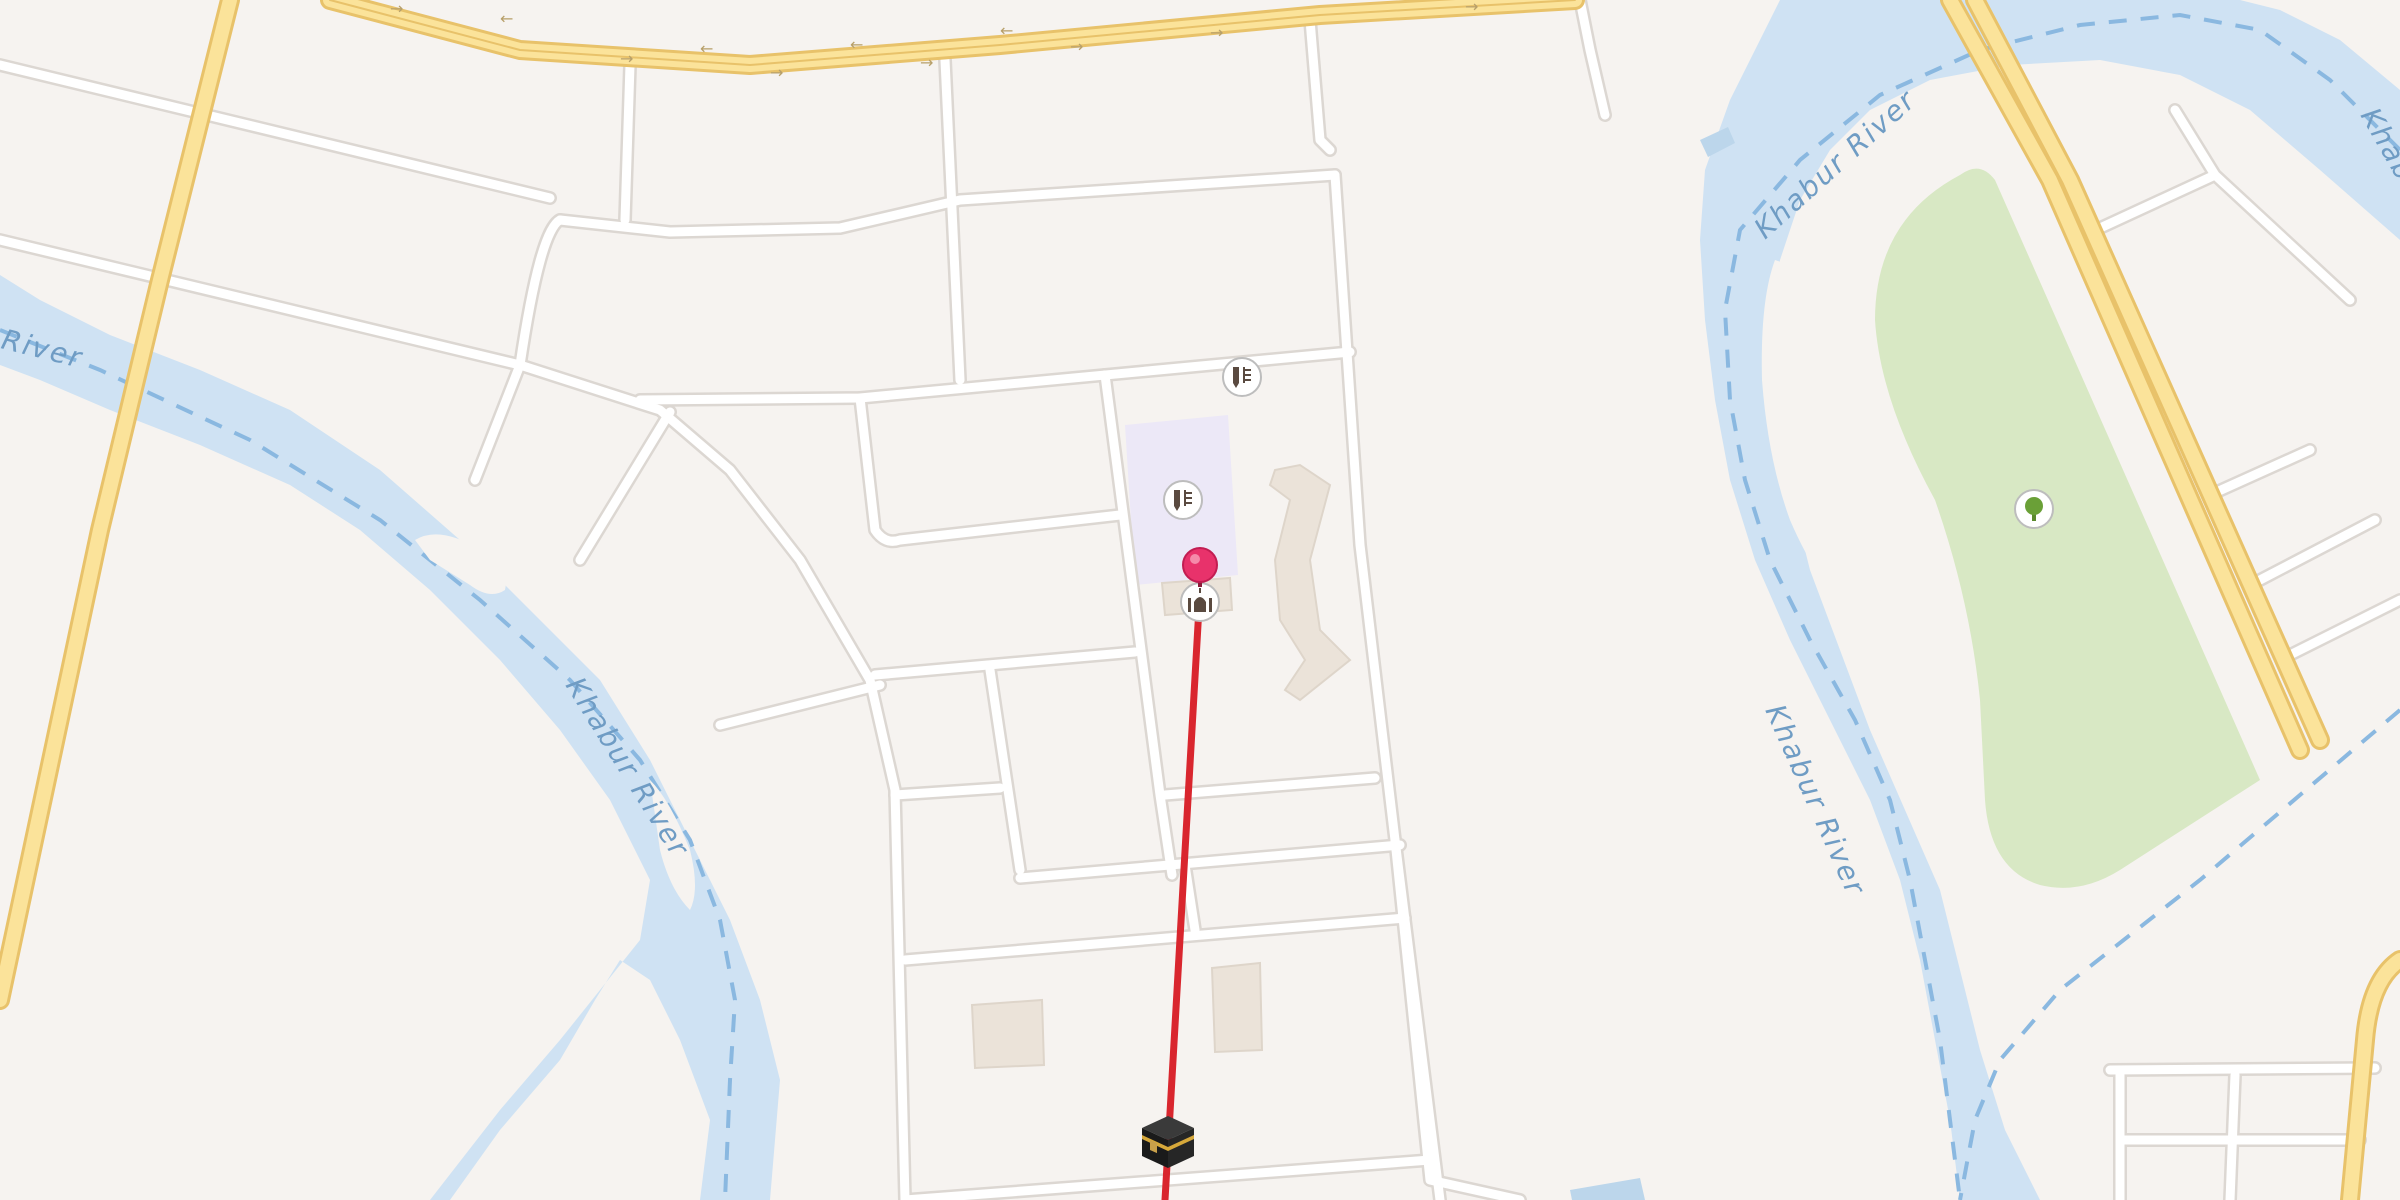 This screenshot has width=2400, height=1200. I want to click on mosque-poi, so click(1200, 602).